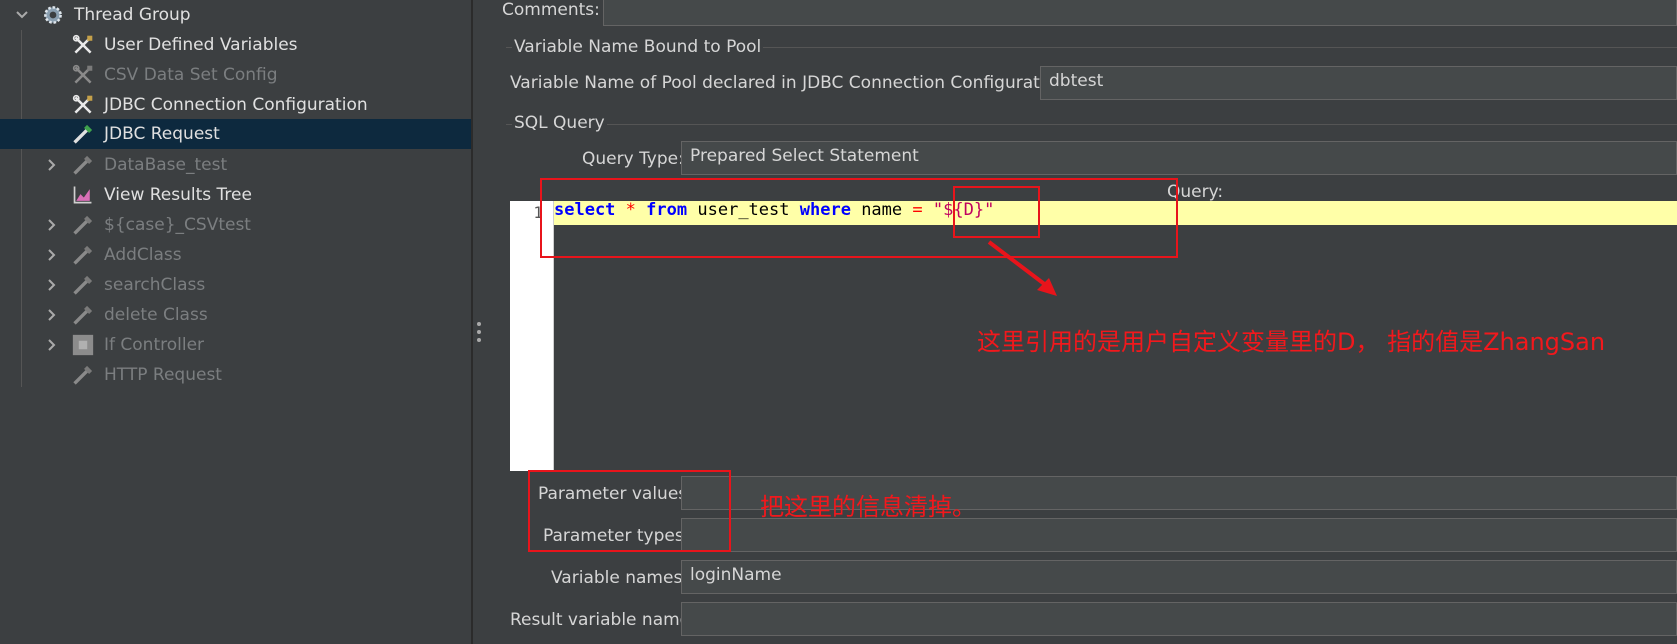 The image size is (1677, 644). What do you see at coordinates (633, 159) in the screenshot?
I see `query-type-label: Query Type:` at bounding box center [633, 159].